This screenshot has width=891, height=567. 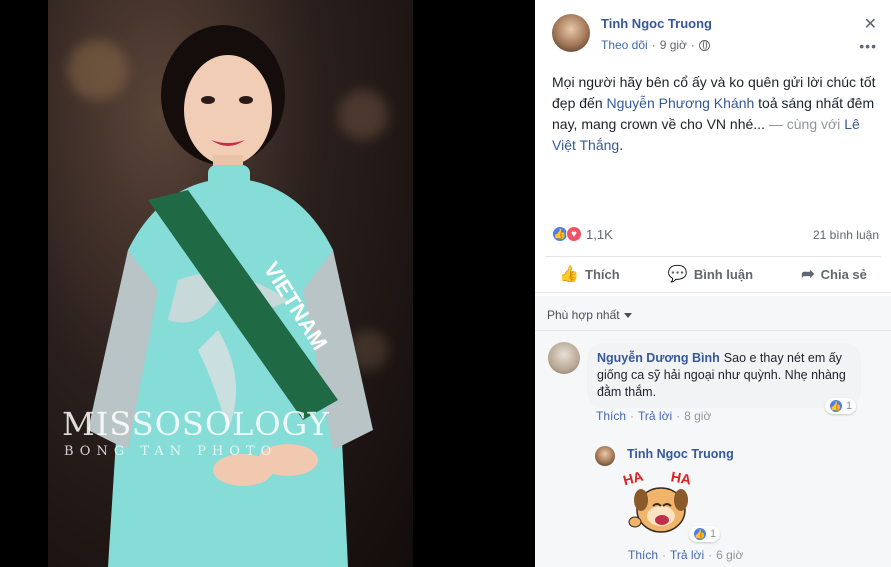 I want to click on commenter-avatar, so click(x=564, y=358).